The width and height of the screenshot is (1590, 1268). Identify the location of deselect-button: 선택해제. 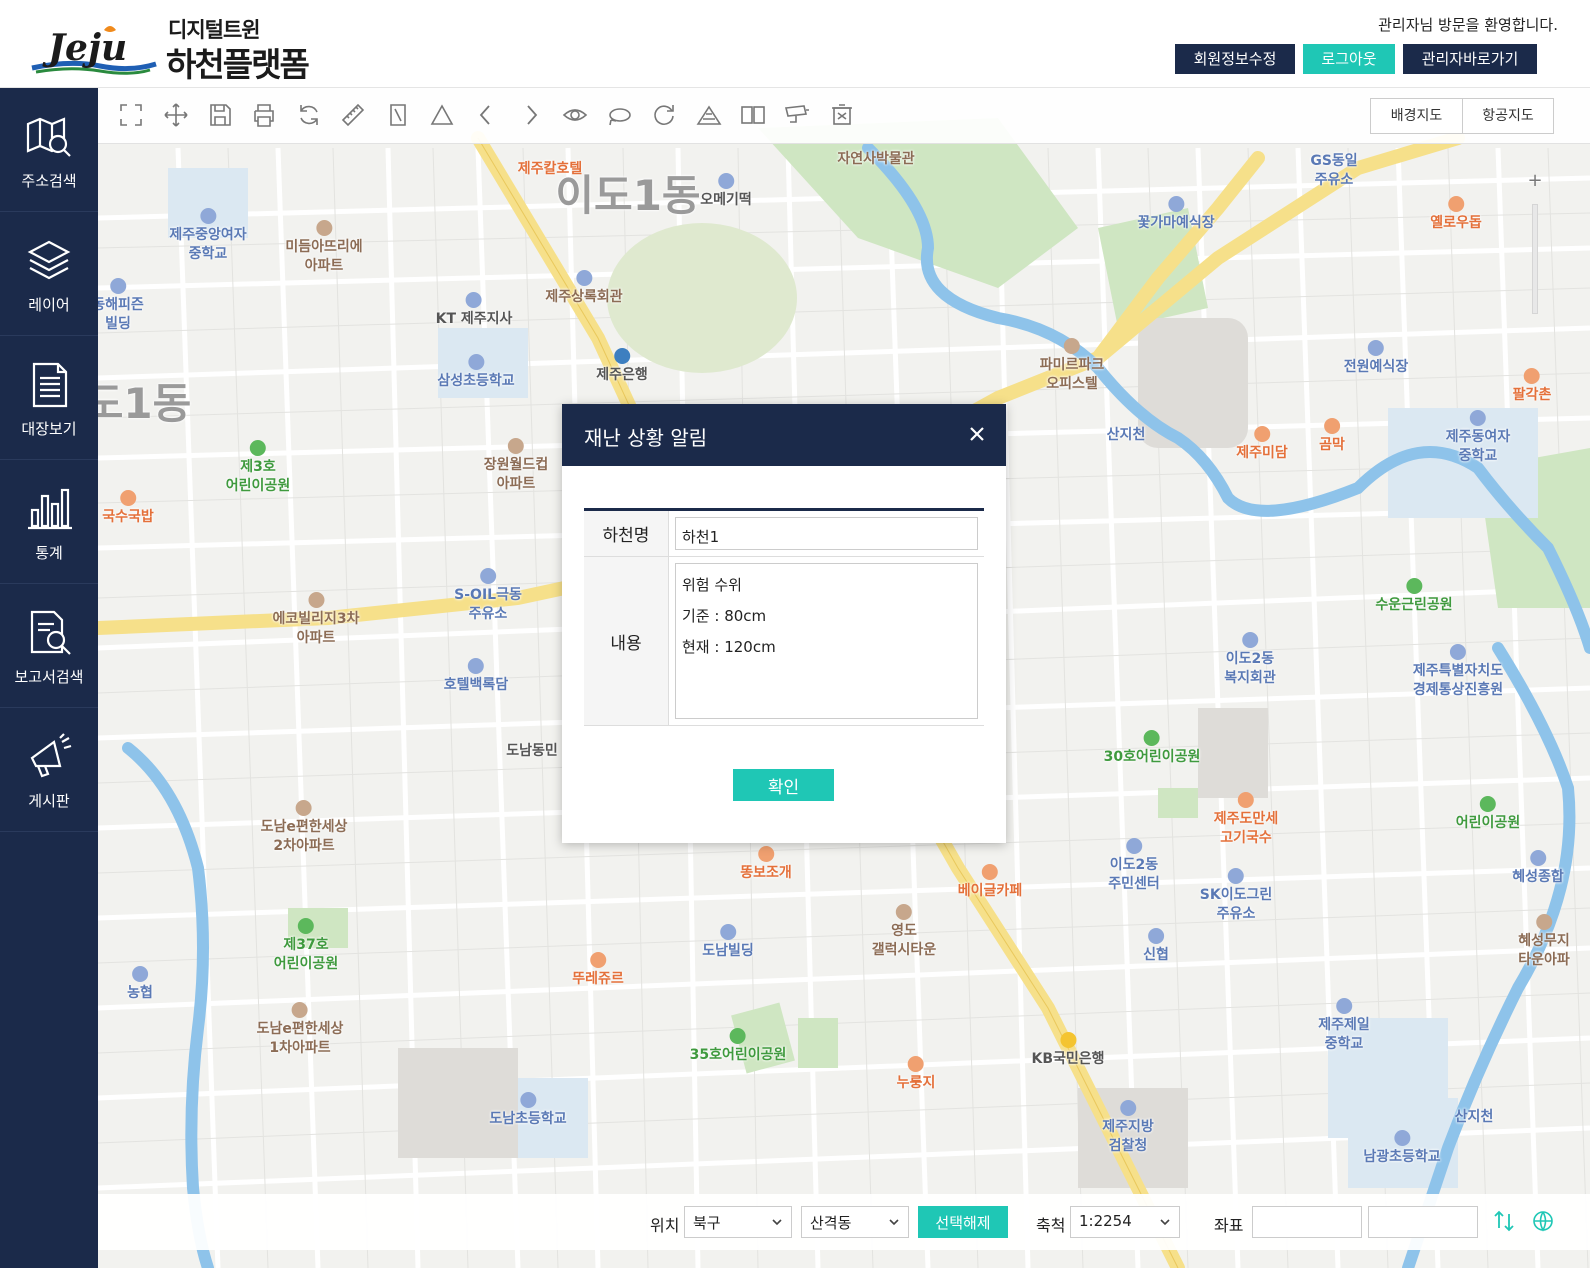
(963, 1222).